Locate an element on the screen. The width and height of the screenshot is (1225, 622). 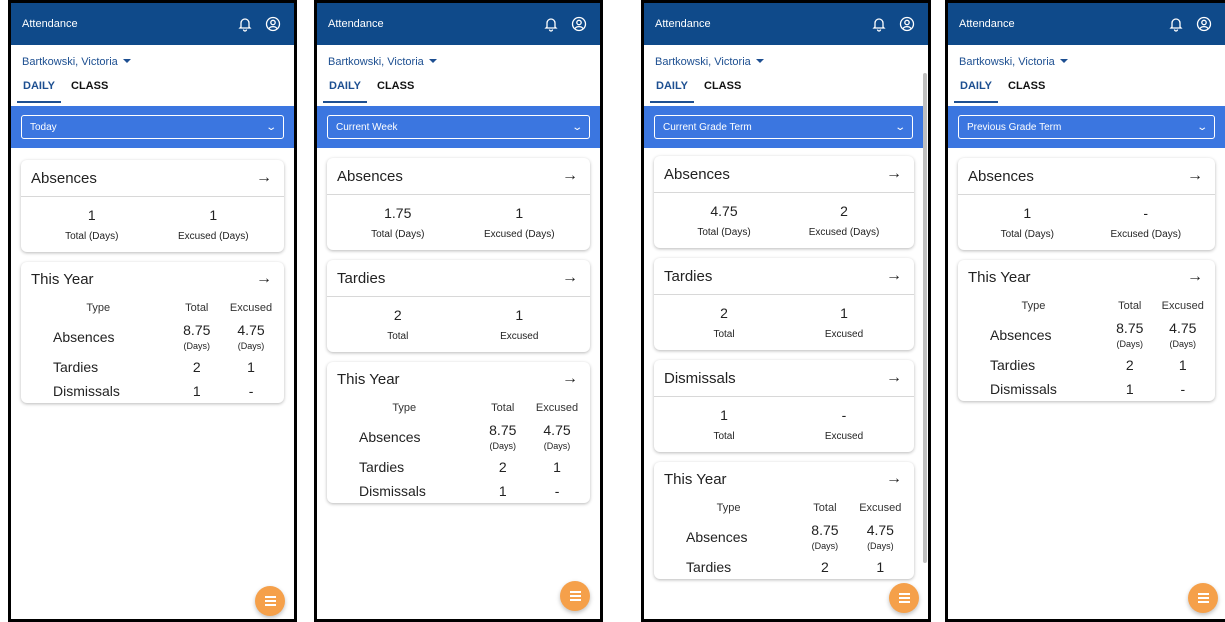
app-bar: Attendance is located at coordinates (458, 24).